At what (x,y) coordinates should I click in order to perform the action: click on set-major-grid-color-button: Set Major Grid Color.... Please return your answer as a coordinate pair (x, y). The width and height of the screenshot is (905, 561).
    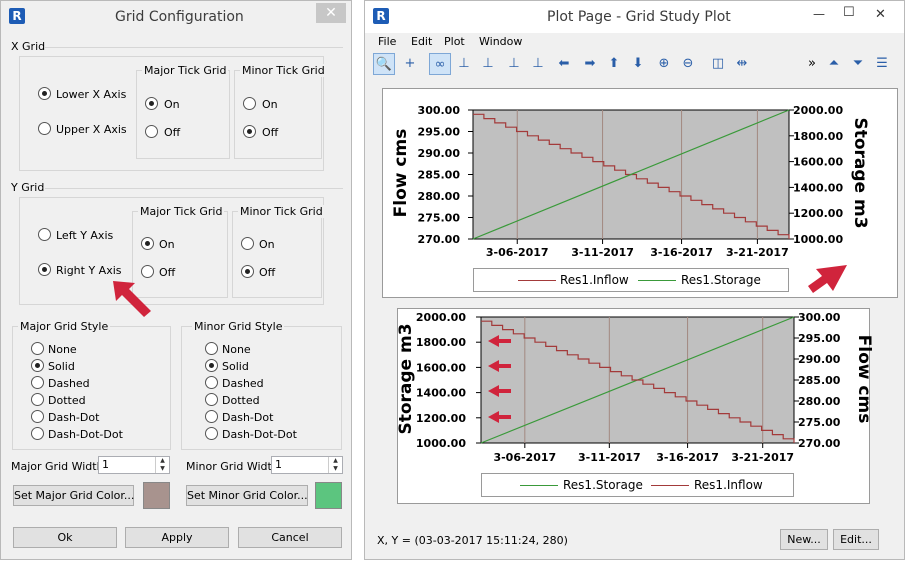
    Looking at the image, I should click on (73, 495).